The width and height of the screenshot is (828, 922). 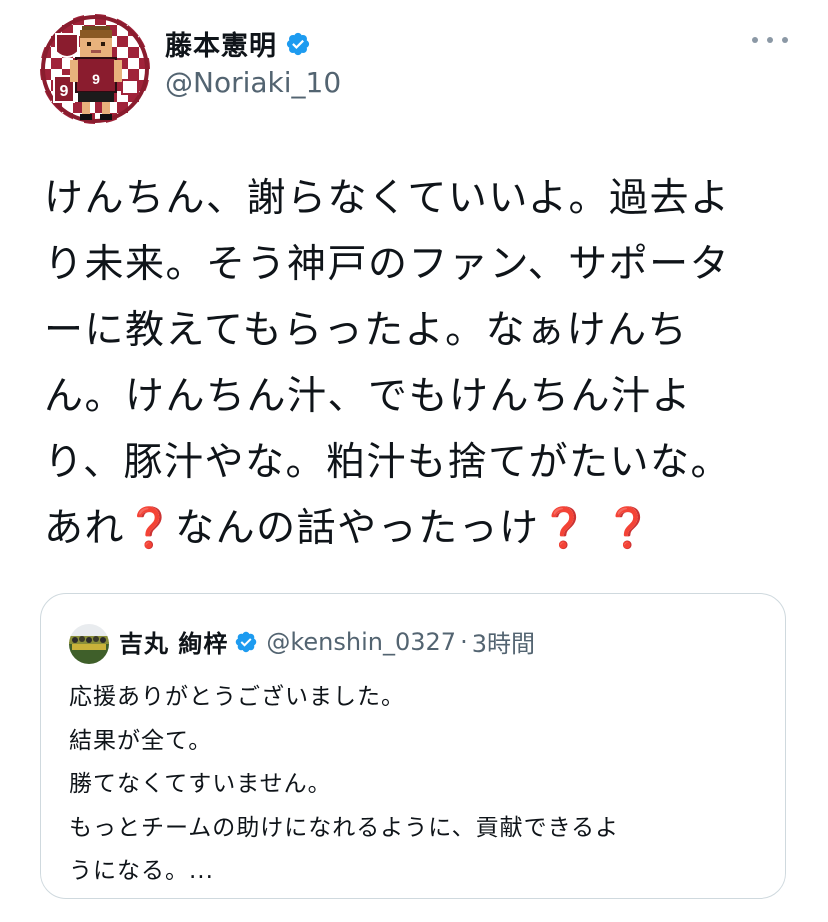 I want to click on tweet-line: り、豚汁やな。粕汁も捨てがたいな。, so click(x=387, y=462).